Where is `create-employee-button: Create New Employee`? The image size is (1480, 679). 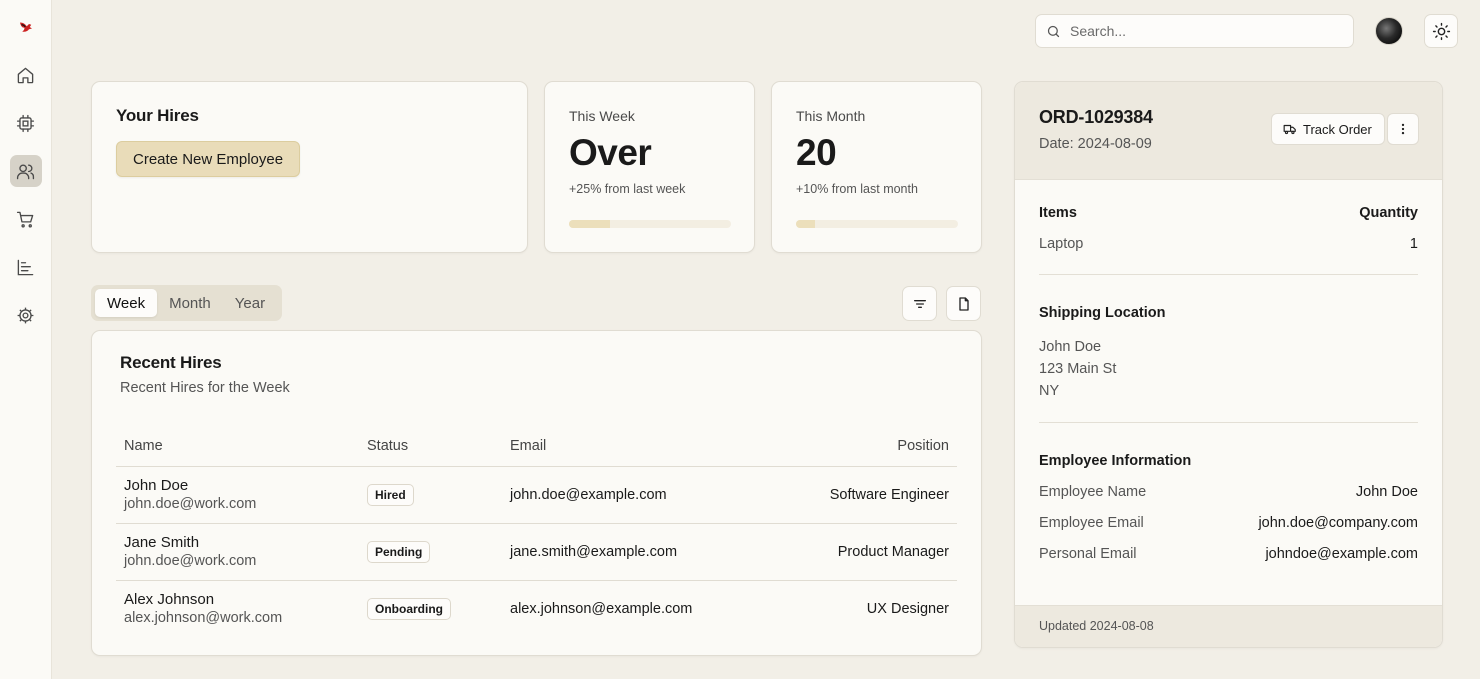 create-employee-button: Create New Employee is located at coordinates (208, 159).